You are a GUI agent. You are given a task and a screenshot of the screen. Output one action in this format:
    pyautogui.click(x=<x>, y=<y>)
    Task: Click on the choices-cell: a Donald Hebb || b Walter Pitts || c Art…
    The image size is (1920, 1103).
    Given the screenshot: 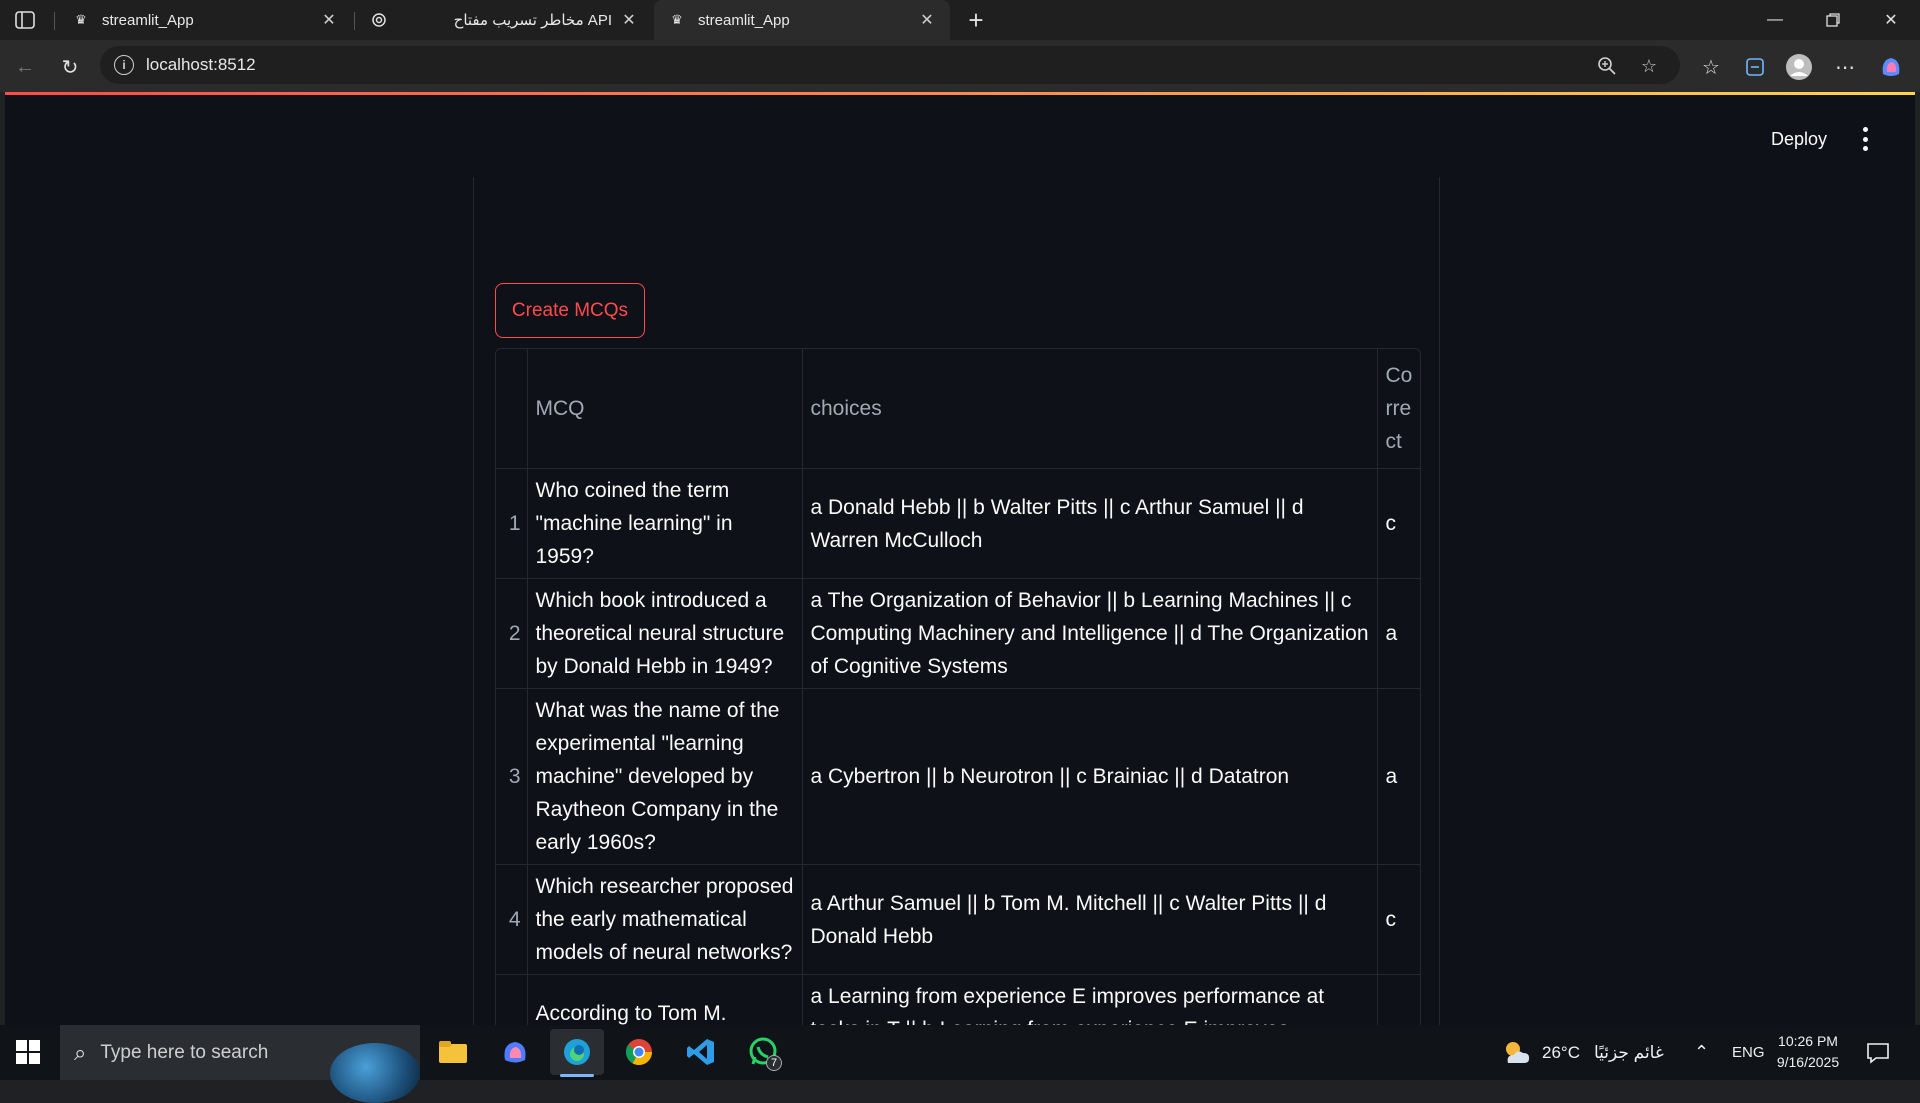 What is the action you would take?
    pyautogui.click(x=1090, y=523)
    